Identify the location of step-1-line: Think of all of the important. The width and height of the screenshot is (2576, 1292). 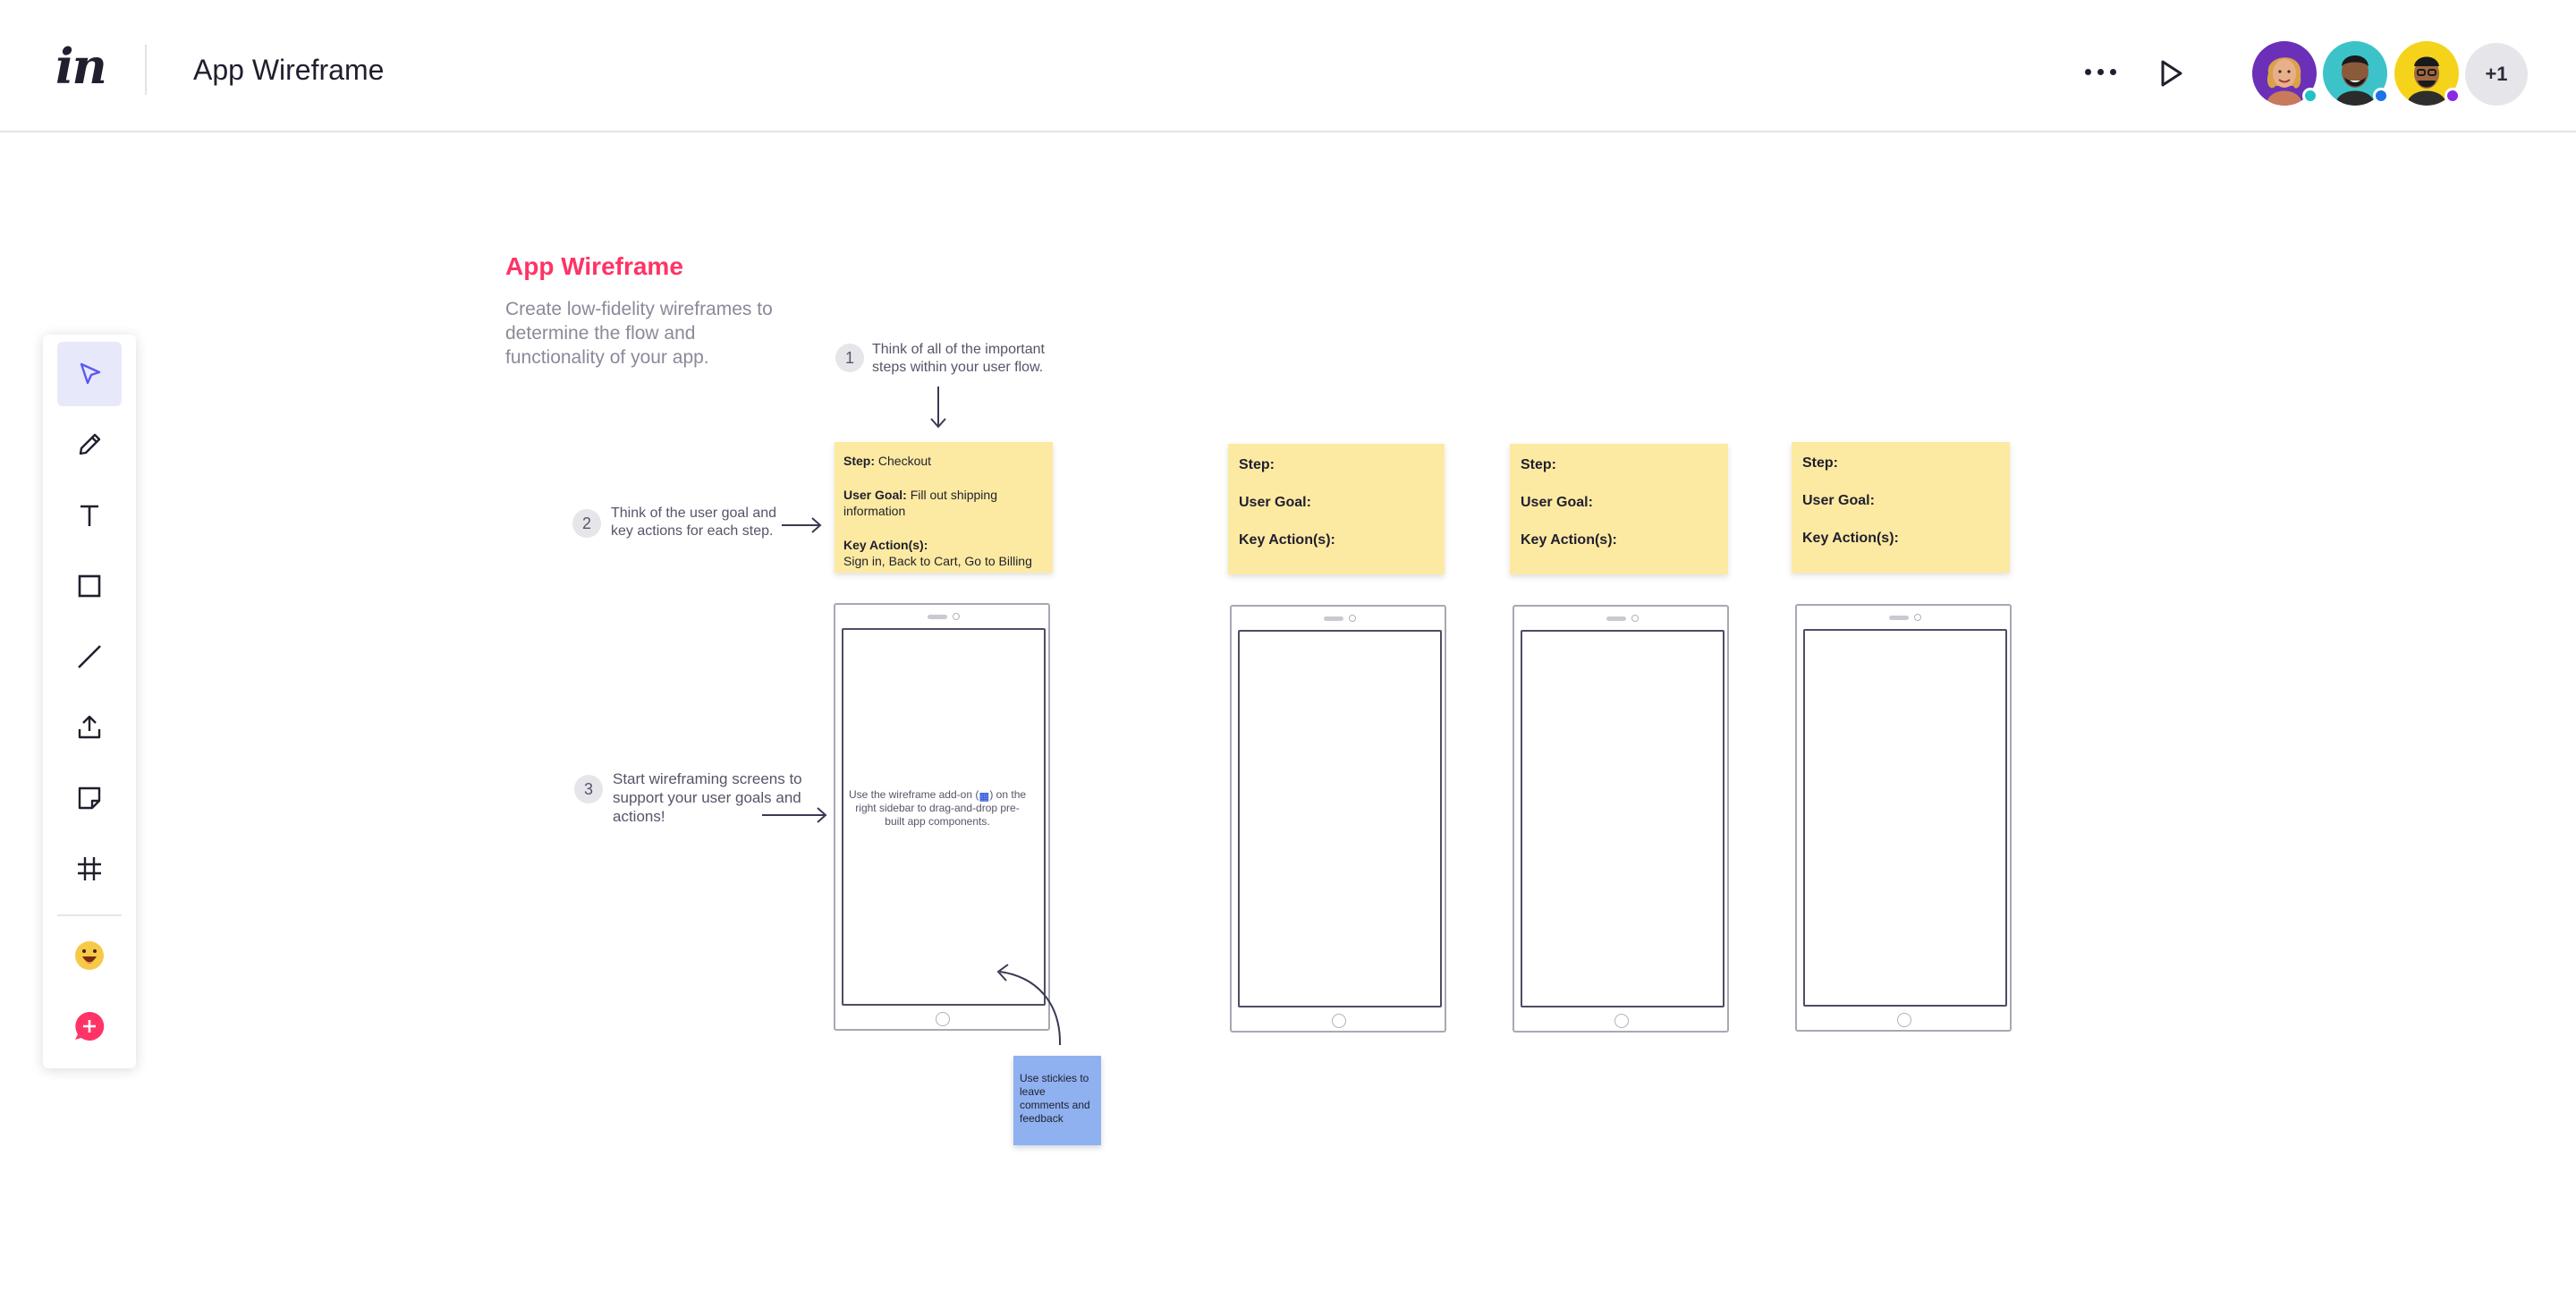
(958, 349).